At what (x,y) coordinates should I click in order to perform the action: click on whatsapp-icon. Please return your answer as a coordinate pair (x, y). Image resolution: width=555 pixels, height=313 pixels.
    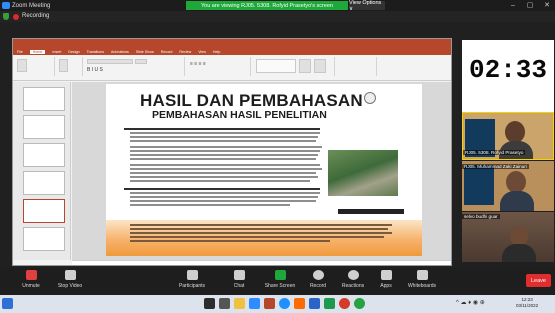
    Looking at the image, I should click on (359, 303).